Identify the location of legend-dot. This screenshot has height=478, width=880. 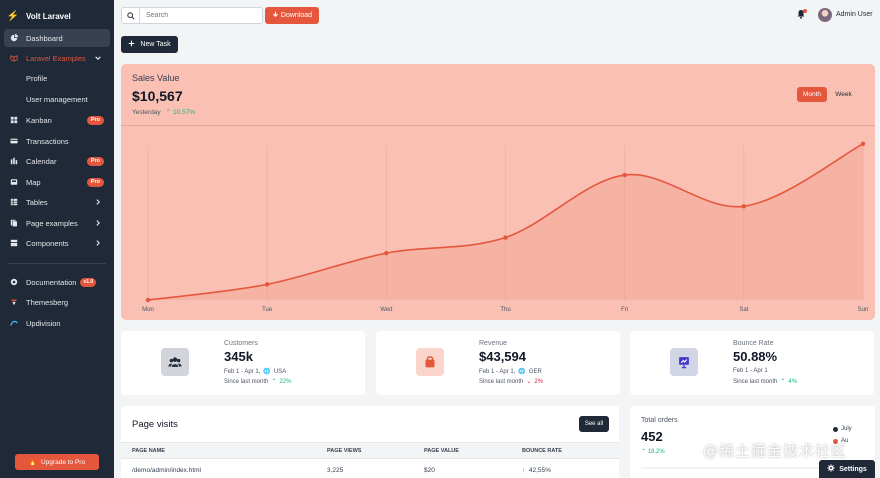
(835, 429).